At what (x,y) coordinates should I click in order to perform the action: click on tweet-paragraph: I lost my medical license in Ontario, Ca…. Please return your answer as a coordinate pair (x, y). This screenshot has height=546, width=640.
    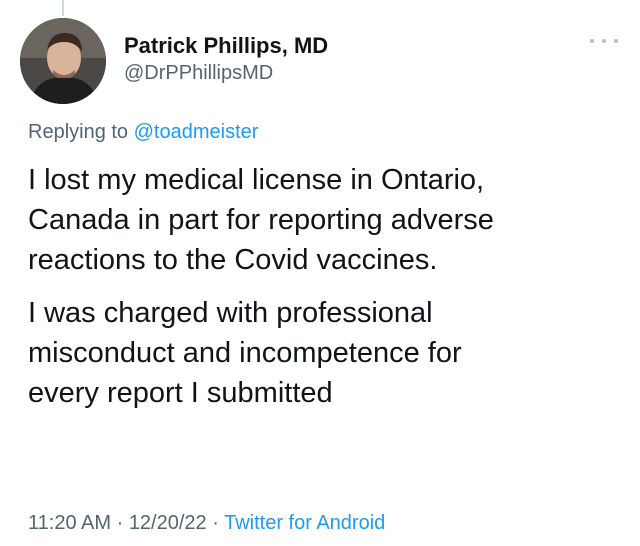
    Looking at the image, I should click on (261, 220).